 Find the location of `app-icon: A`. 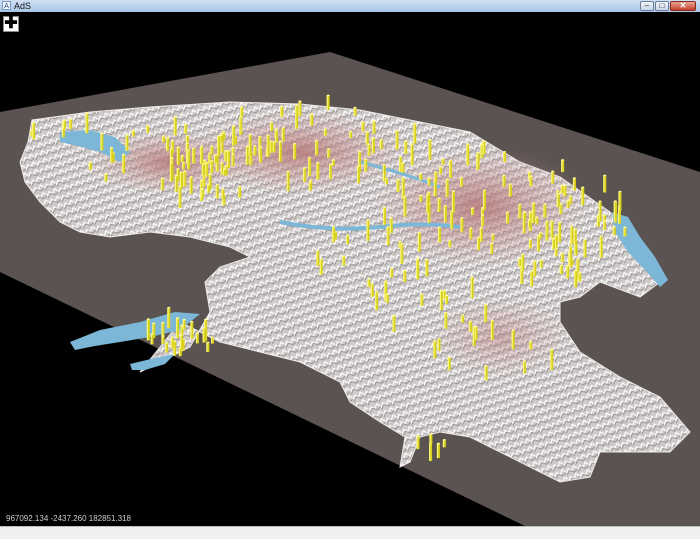

app-icon: A is located at coordinates (6, 5).